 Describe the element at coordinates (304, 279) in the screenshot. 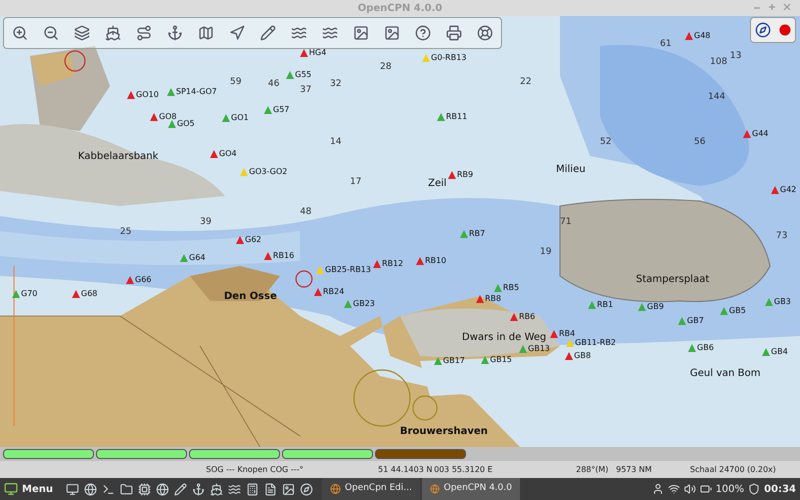

I see `light-sector-ring` at that location.